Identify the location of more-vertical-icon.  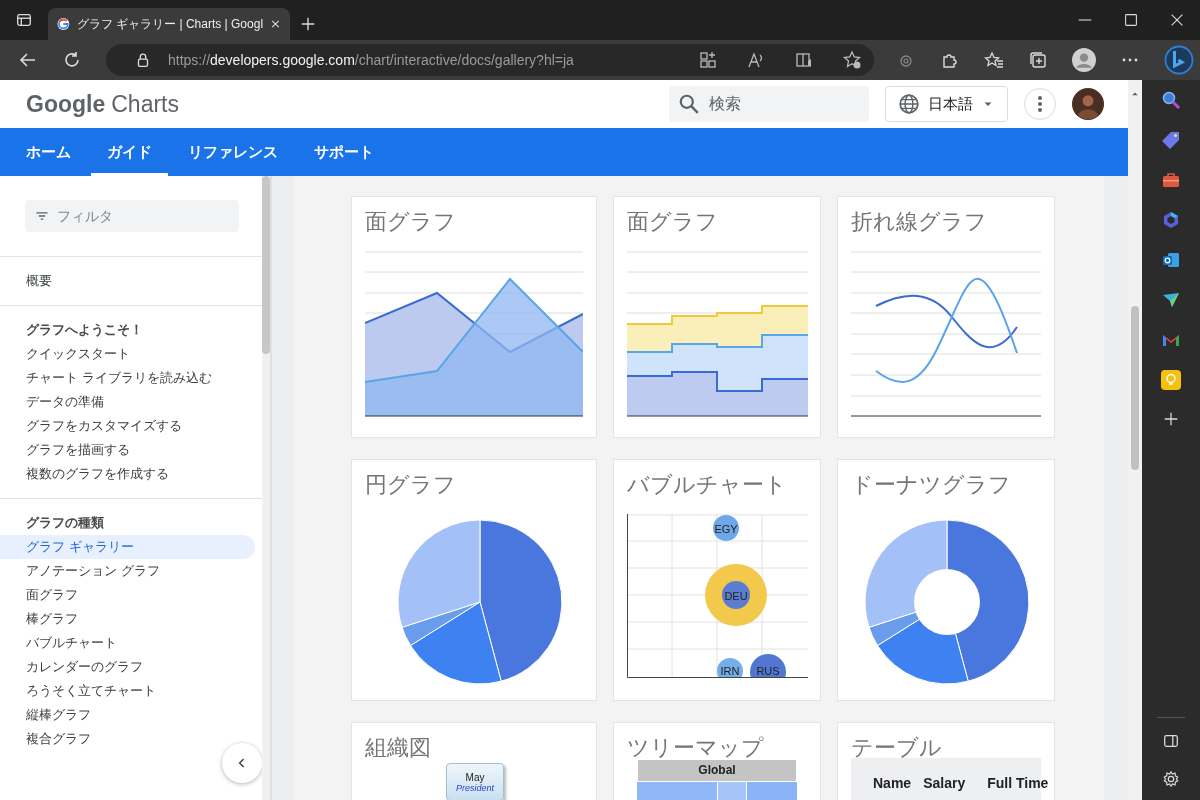
(1040, 104).